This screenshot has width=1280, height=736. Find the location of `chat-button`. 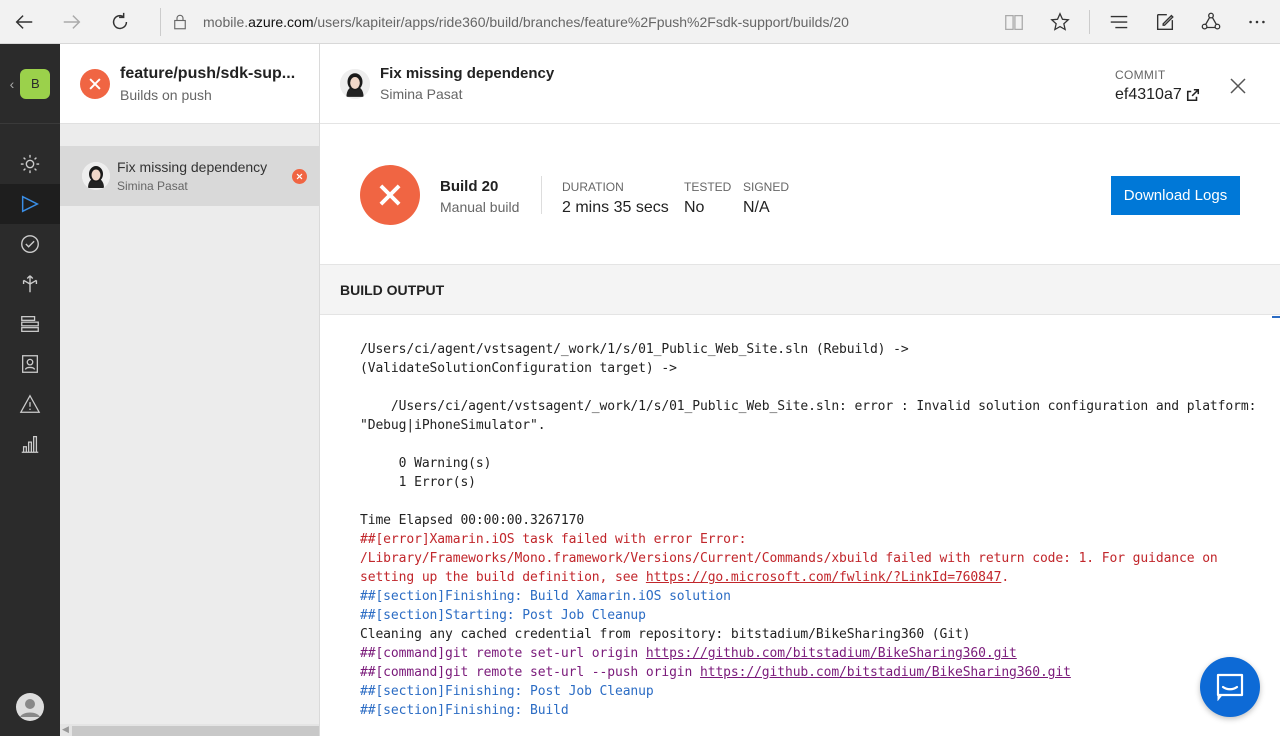

chat-button is located at coordinates (1230, 687).